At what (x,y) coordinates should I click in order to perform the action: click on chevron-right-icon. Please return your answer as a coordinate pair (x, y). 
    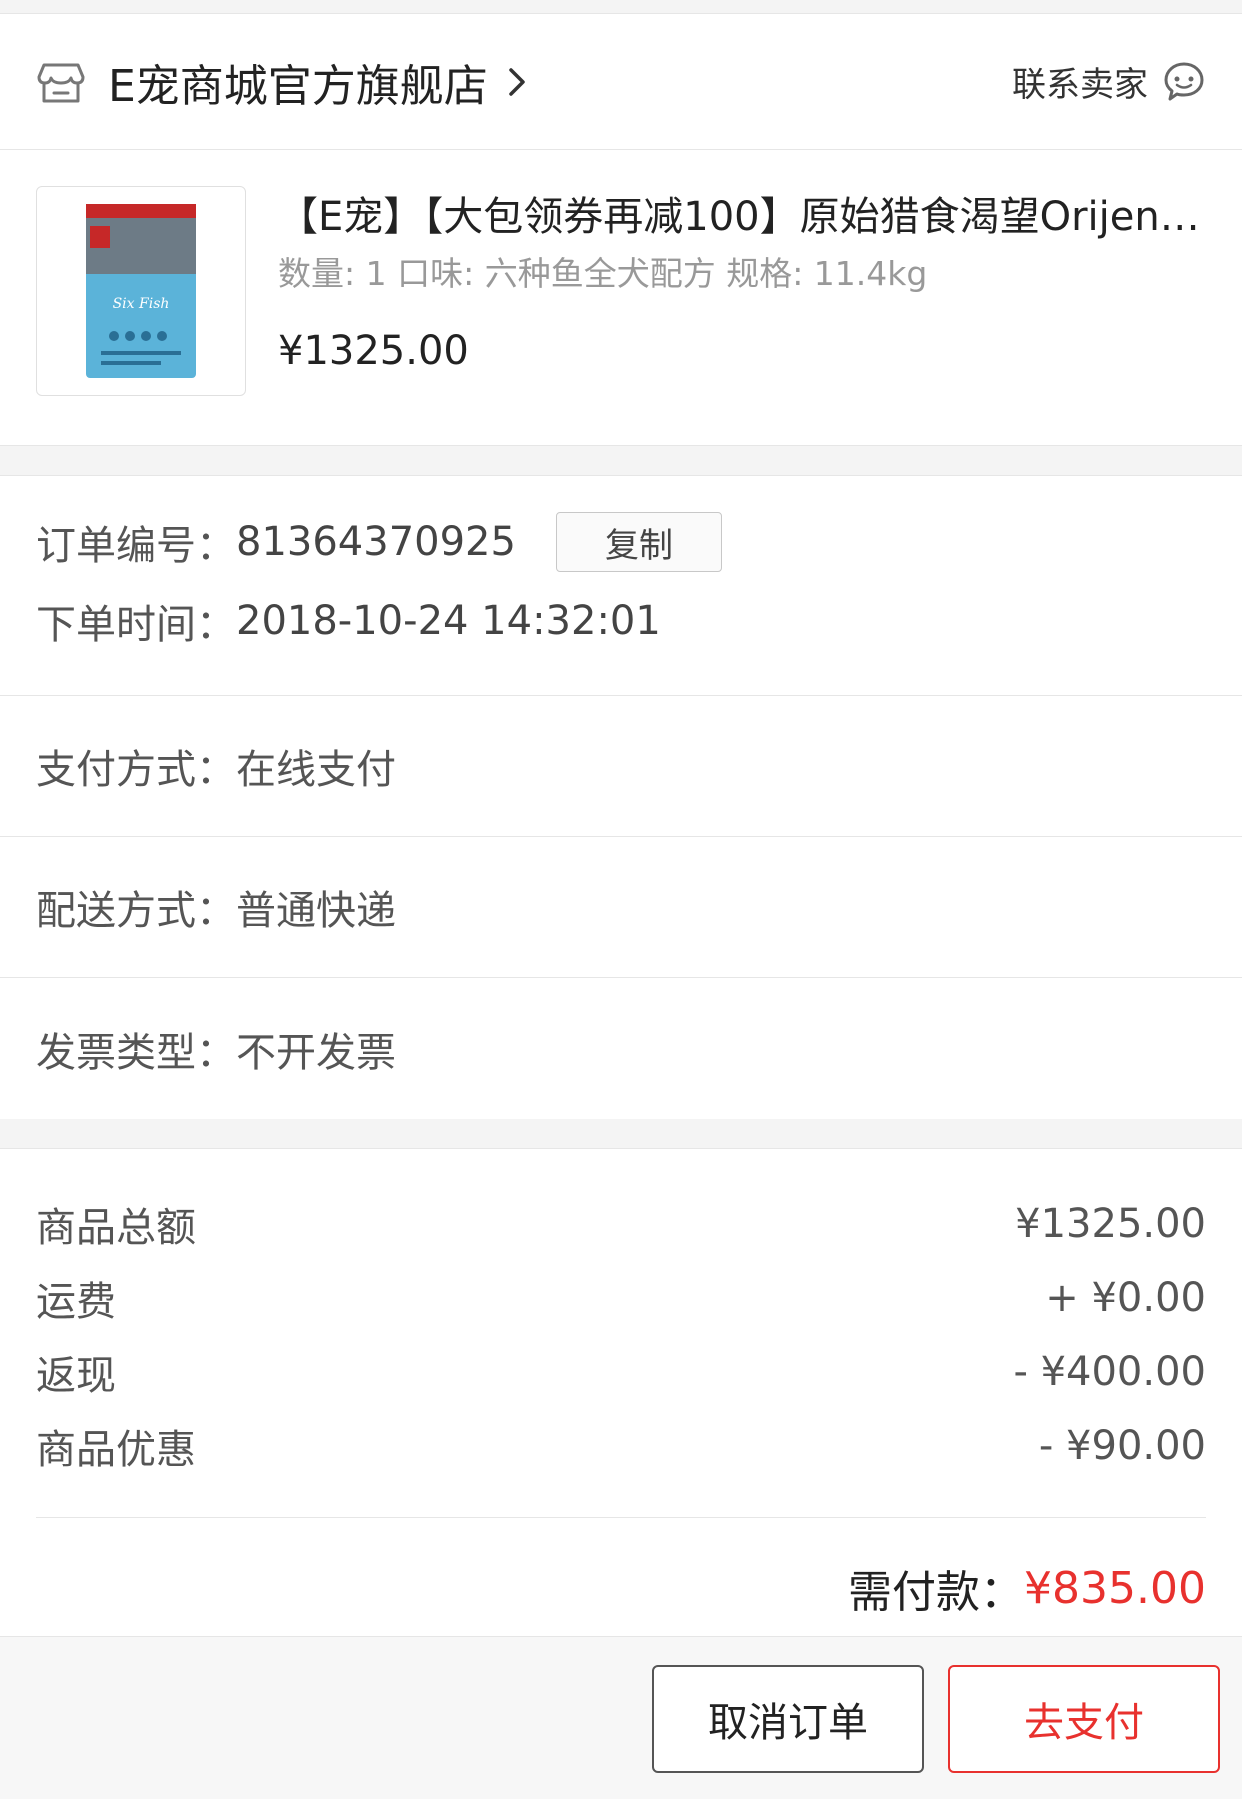
    Looking at the image, I should click on (517, 81).